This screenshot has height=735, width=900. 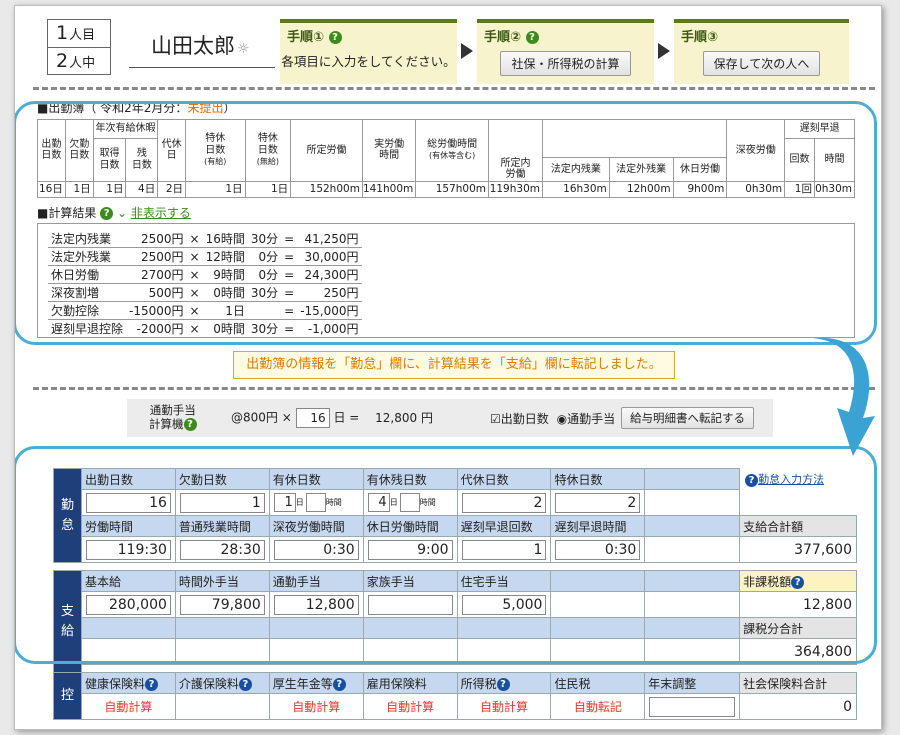 I want to click on step-3-title: 手順③, so click(x=700, y=37).